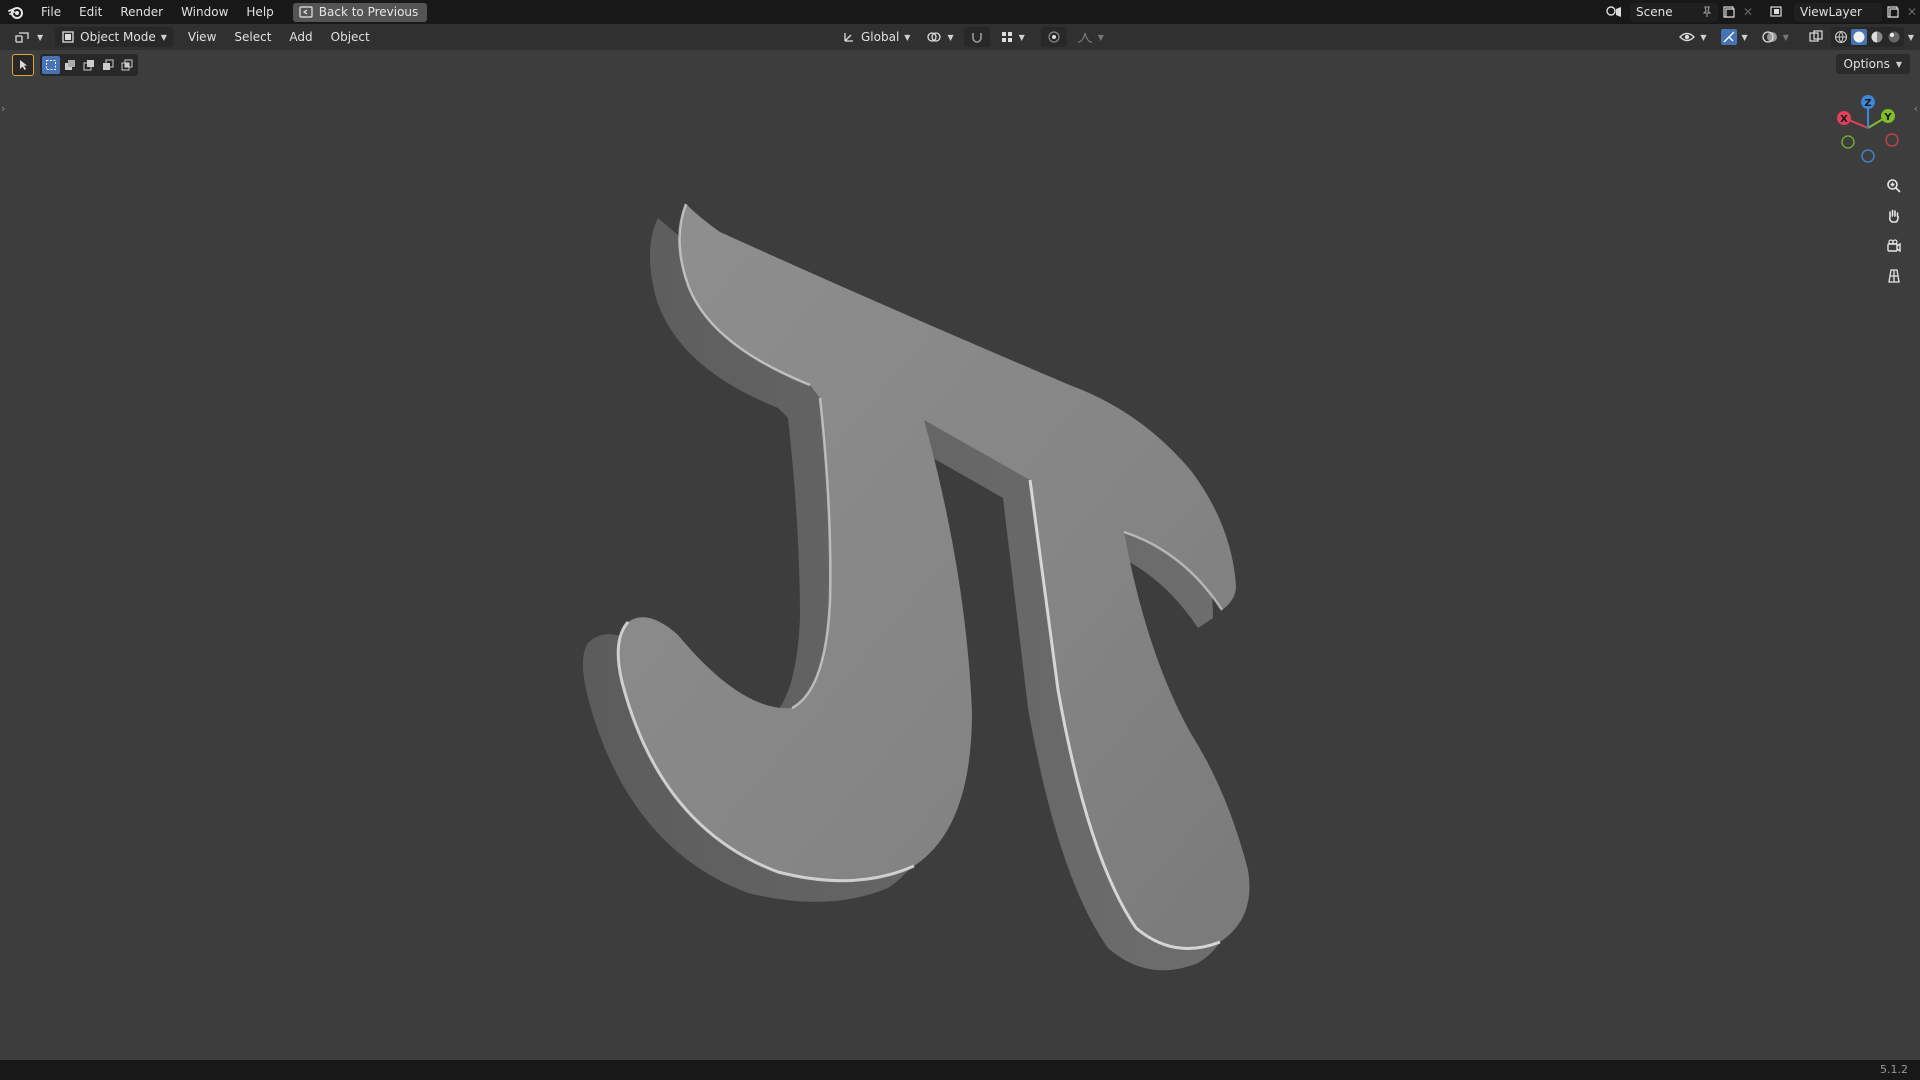 The height and width of the screenshot is (1080, 1920). Describe the element at coordinates (1894, 231) in the screenshot. I see `viewport-navigation-buttons` at that location.